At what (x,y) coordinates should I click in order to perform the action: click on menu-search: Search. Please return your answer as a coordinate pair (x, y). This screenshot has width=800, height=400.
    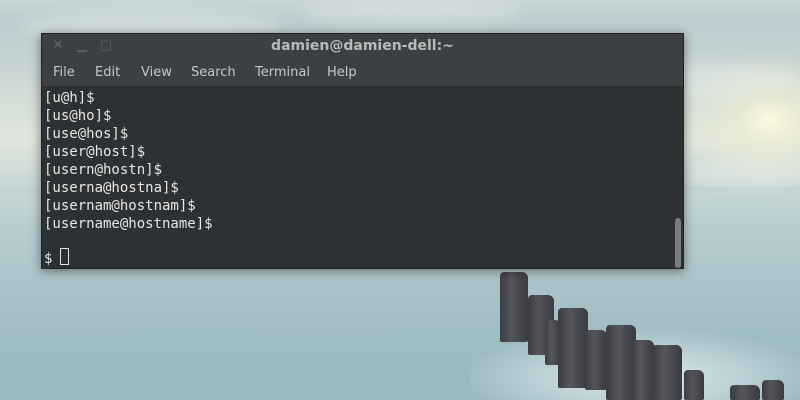
    Looking at the image, I should click on (213, 73).